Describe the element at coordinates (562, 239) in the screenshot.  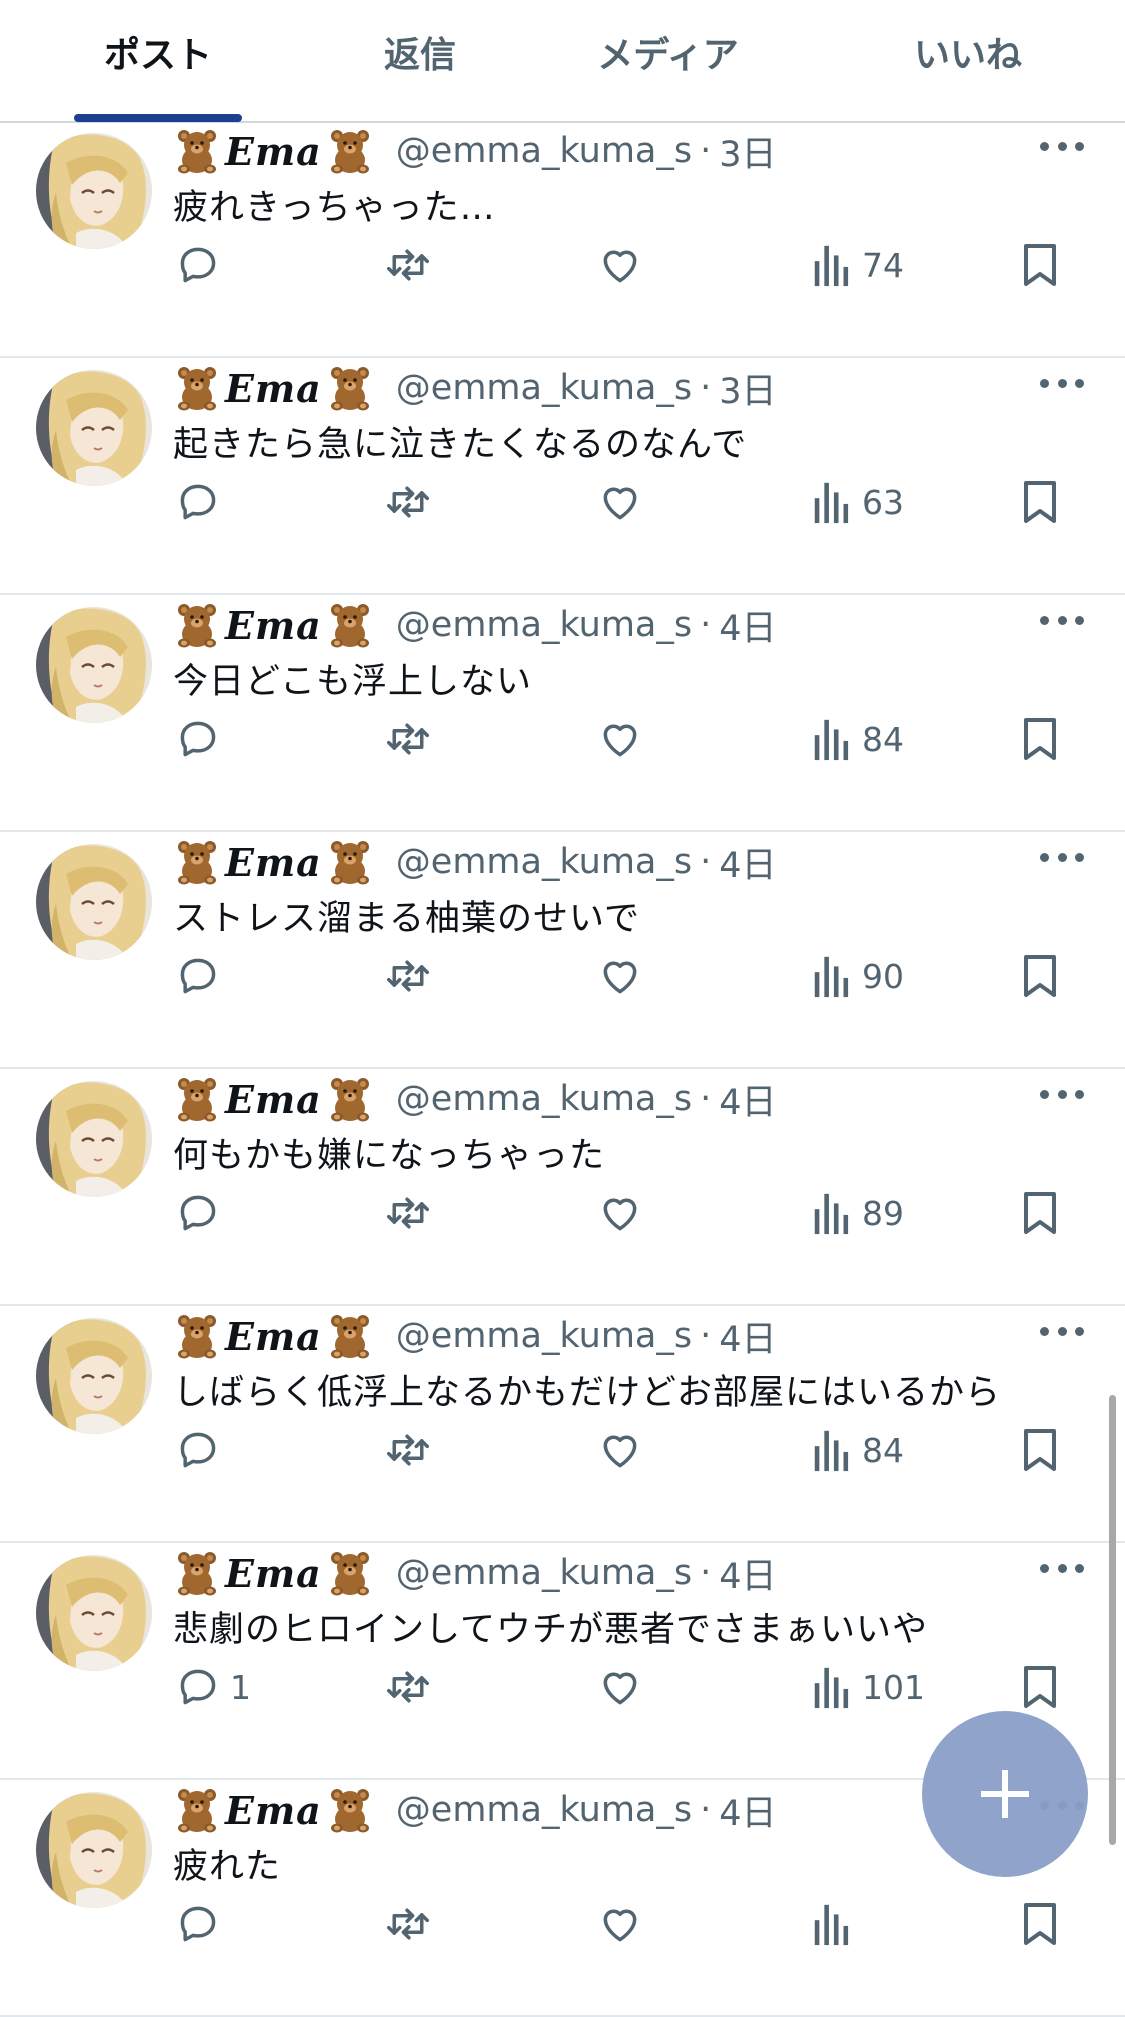
I see `post-item: Ema @emma_kuma_s · 3日 疲れきっちゃった… 74` at that location.